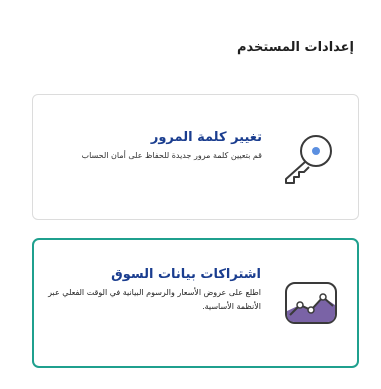 The width and height of the screenshot is (381, 389). What do you see at coordinates (308, 157) in the screenshot?
I see `key-icon` at bounding box center [308, 157].